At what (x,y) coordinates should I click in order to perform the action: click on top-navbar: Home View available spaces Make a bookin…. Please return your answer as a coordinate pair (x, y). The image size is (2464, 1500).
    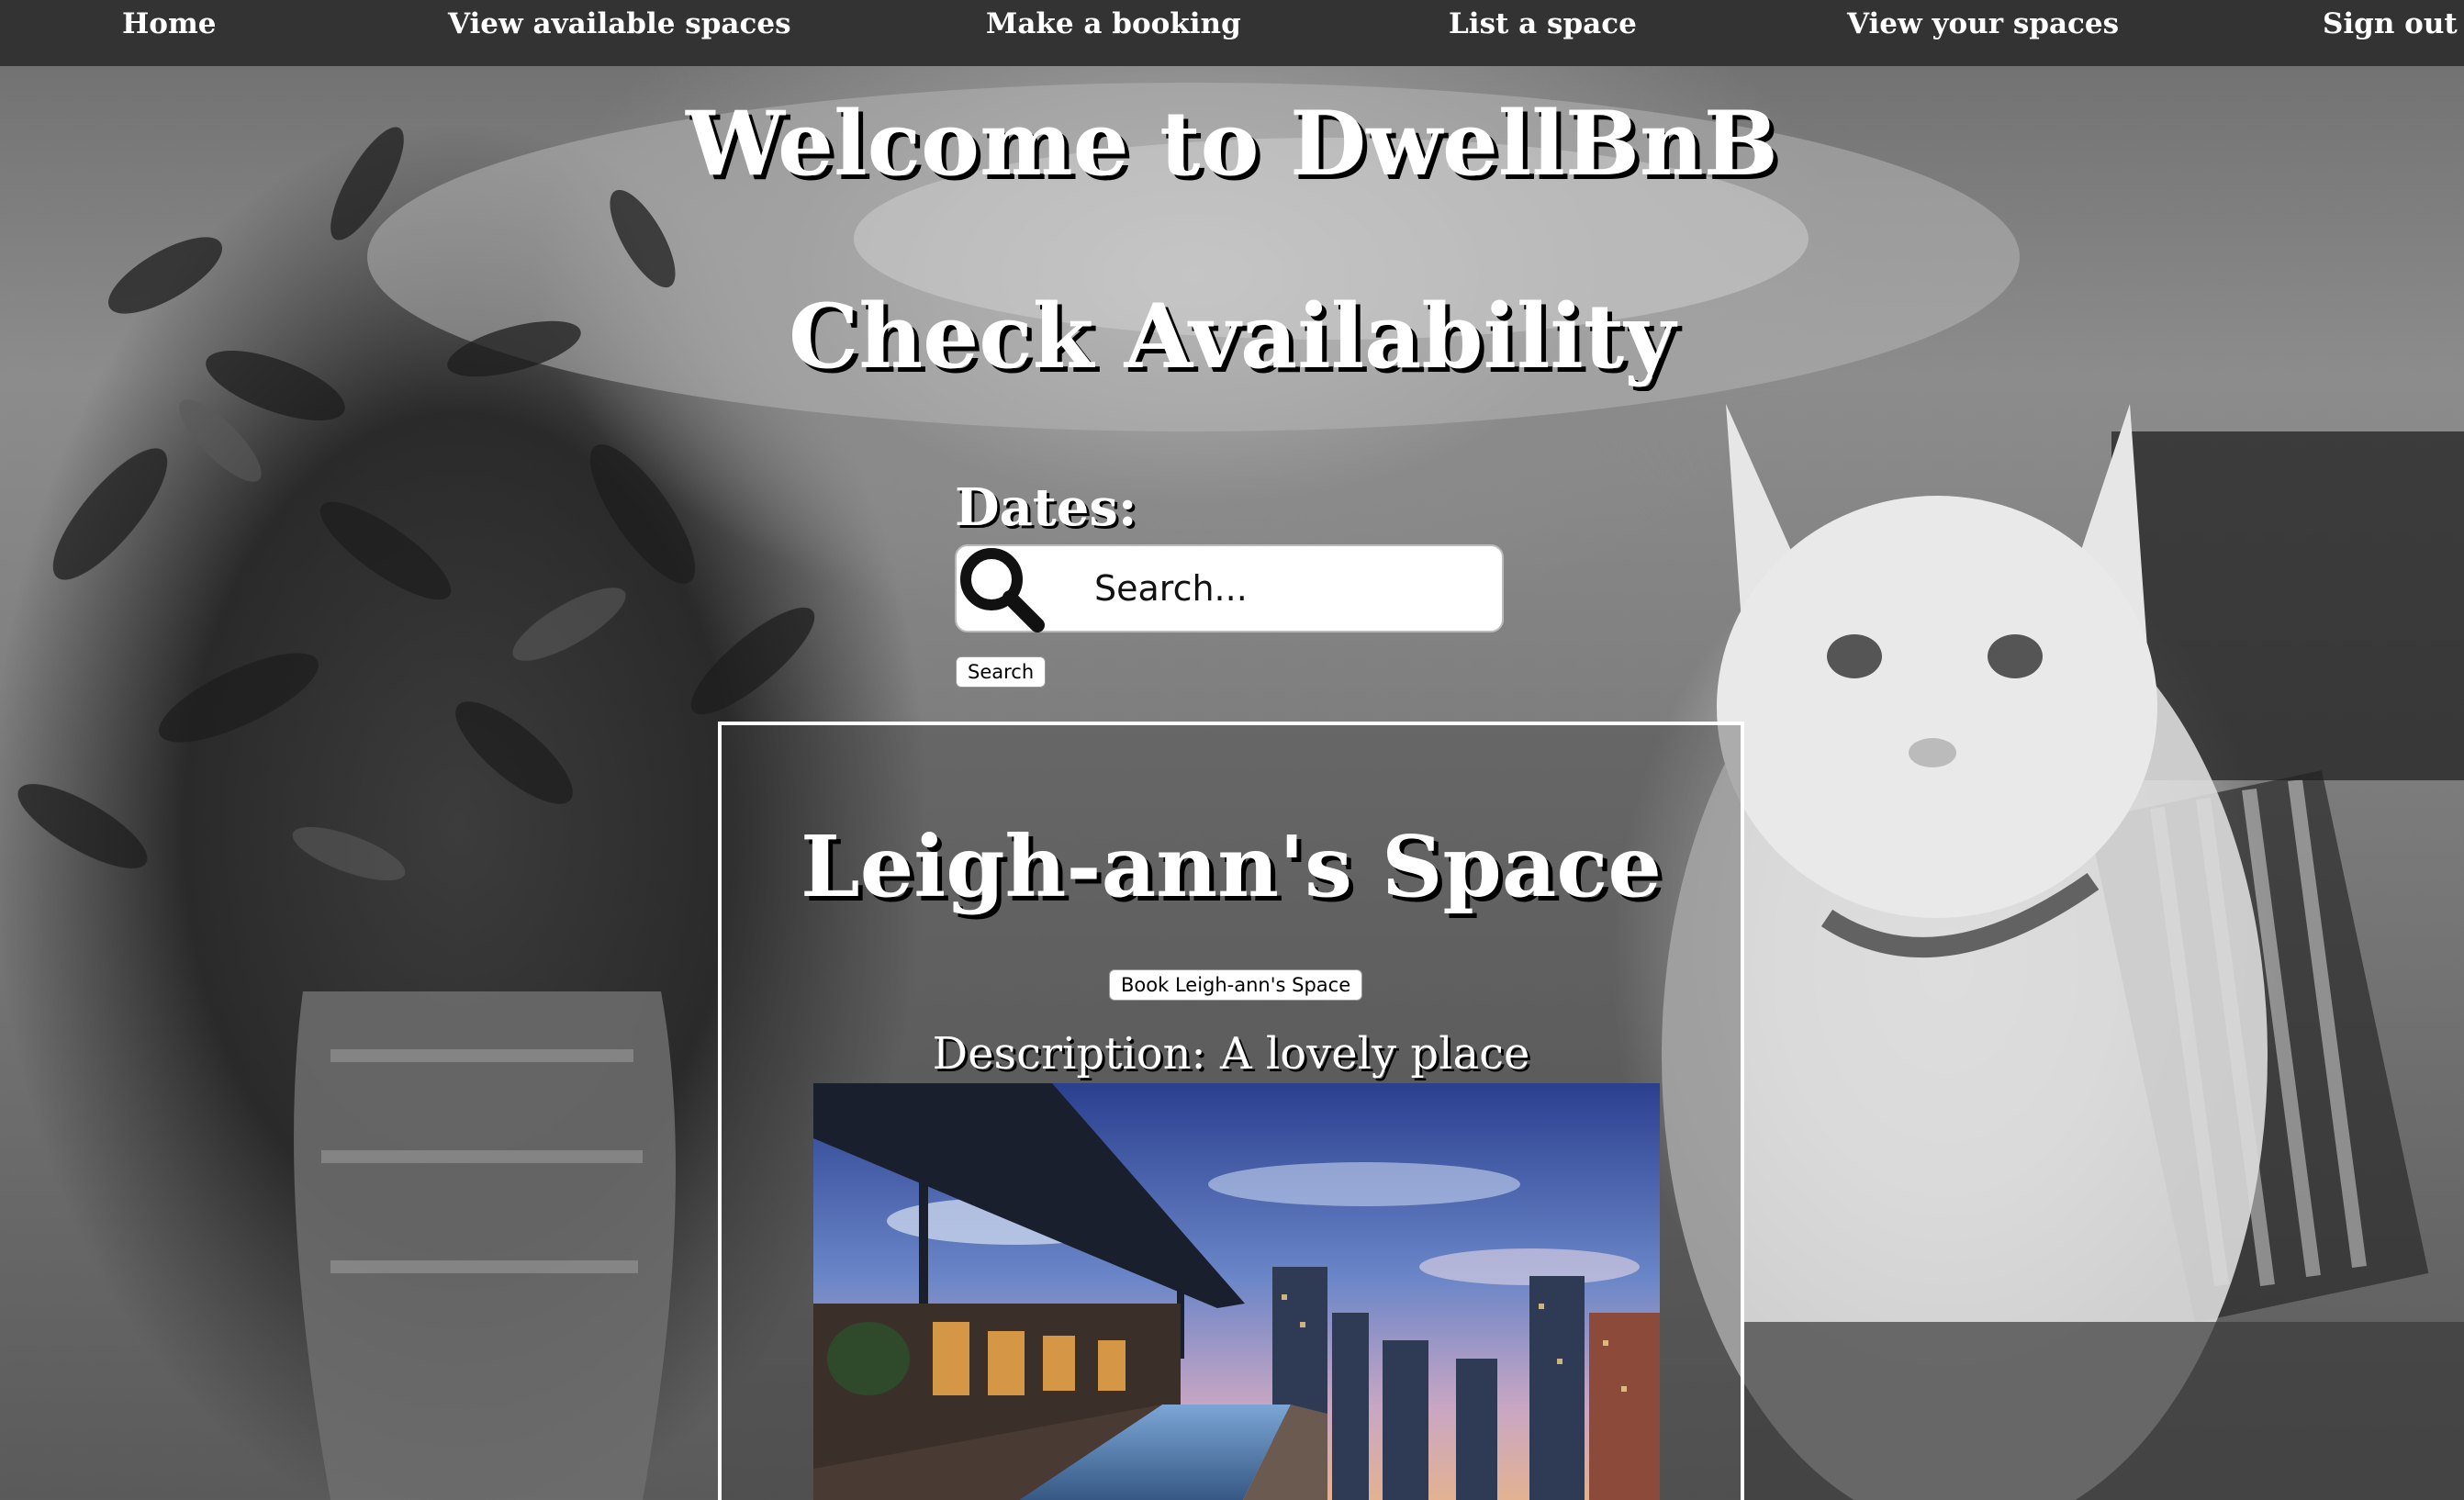
    Looking at the image, I should click on (1232, 33).